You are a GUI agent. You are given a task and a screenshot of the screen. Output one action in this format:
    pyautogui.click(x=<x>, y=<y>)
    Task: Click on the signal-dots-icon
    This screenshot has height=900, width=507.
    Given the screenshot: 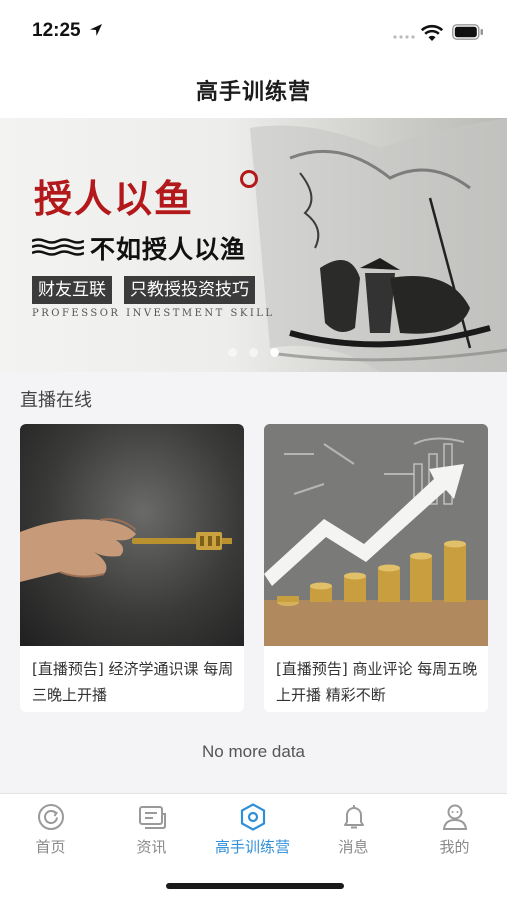 What is the action you would take?
    pyautogui.click(x=404, y=37)
    